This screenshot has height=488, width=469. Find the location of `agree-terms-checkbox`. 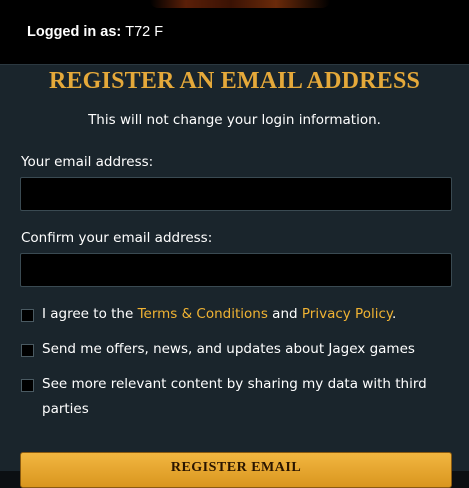

agree-terms-checkbox is located at coordinates (27, 315).